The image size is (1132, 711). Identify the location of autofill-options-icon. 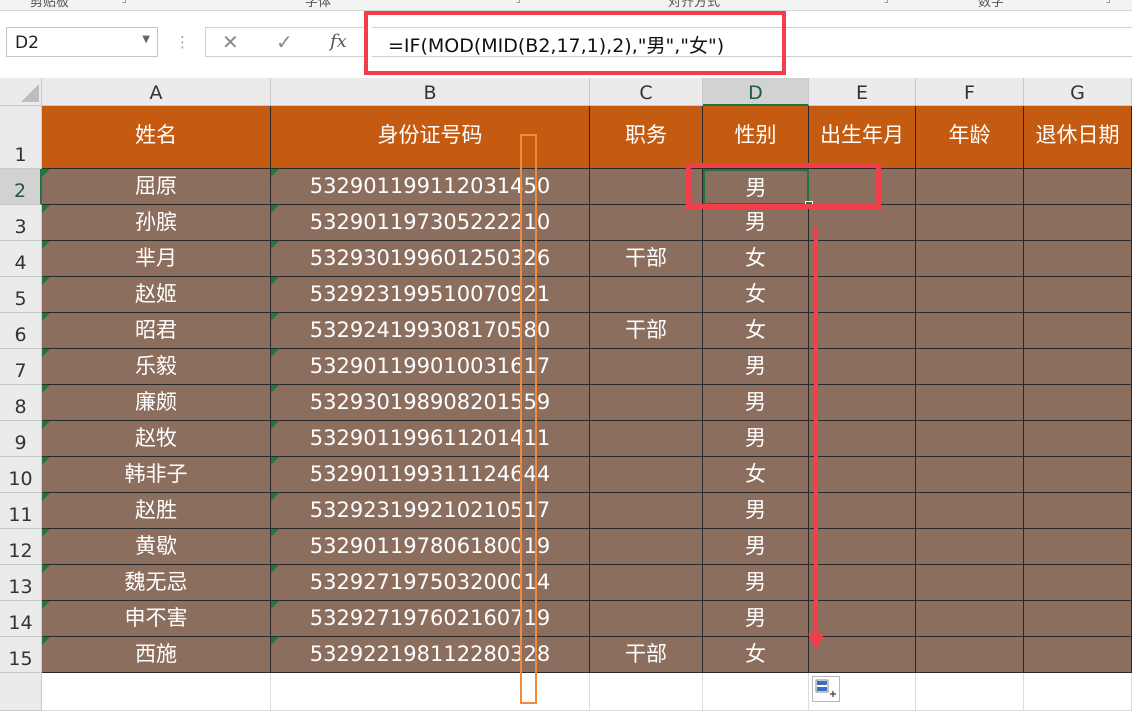
(826, 689).